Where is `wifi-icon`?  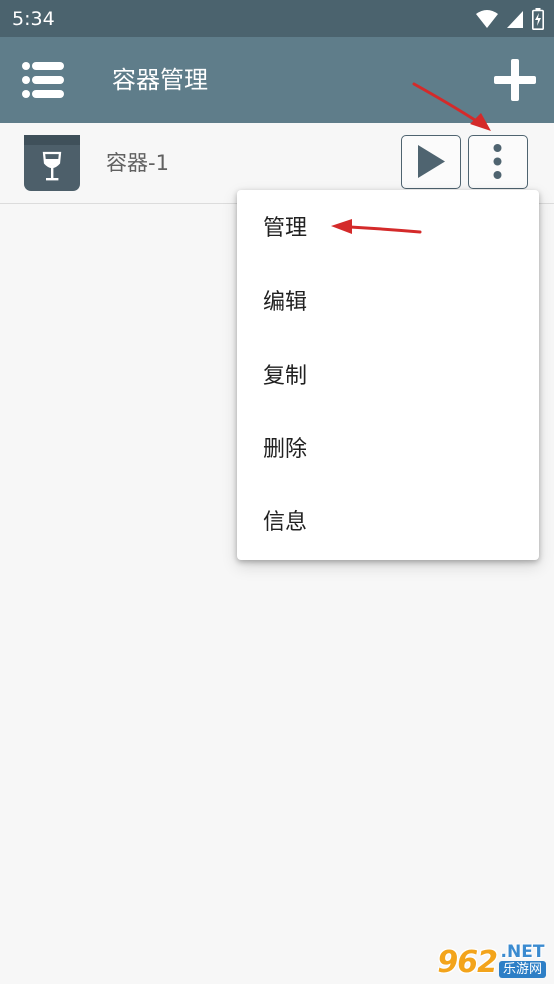 wifi-icon is located at coordinates (487, 19).